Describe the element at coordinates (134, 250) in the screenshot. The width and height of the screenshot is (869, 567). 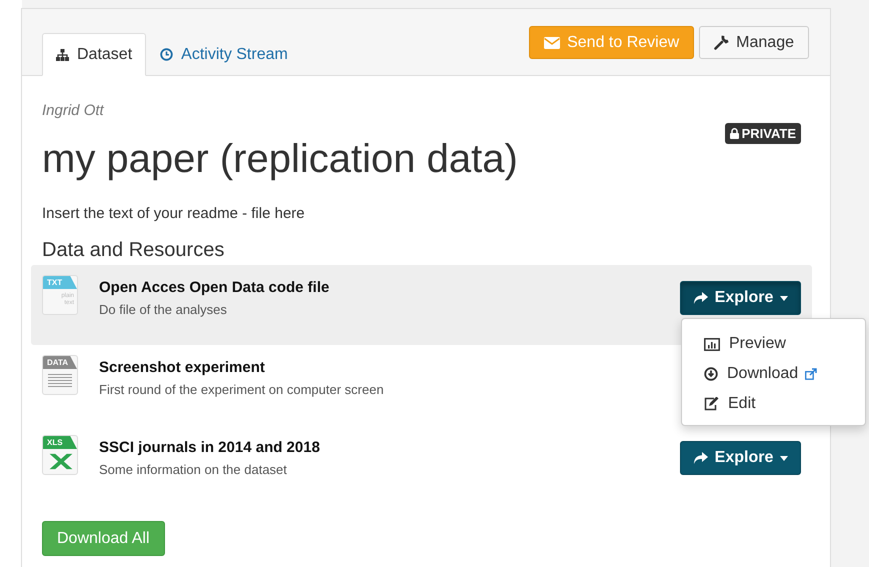
I see `section-heading: Data and Resources` at that location.